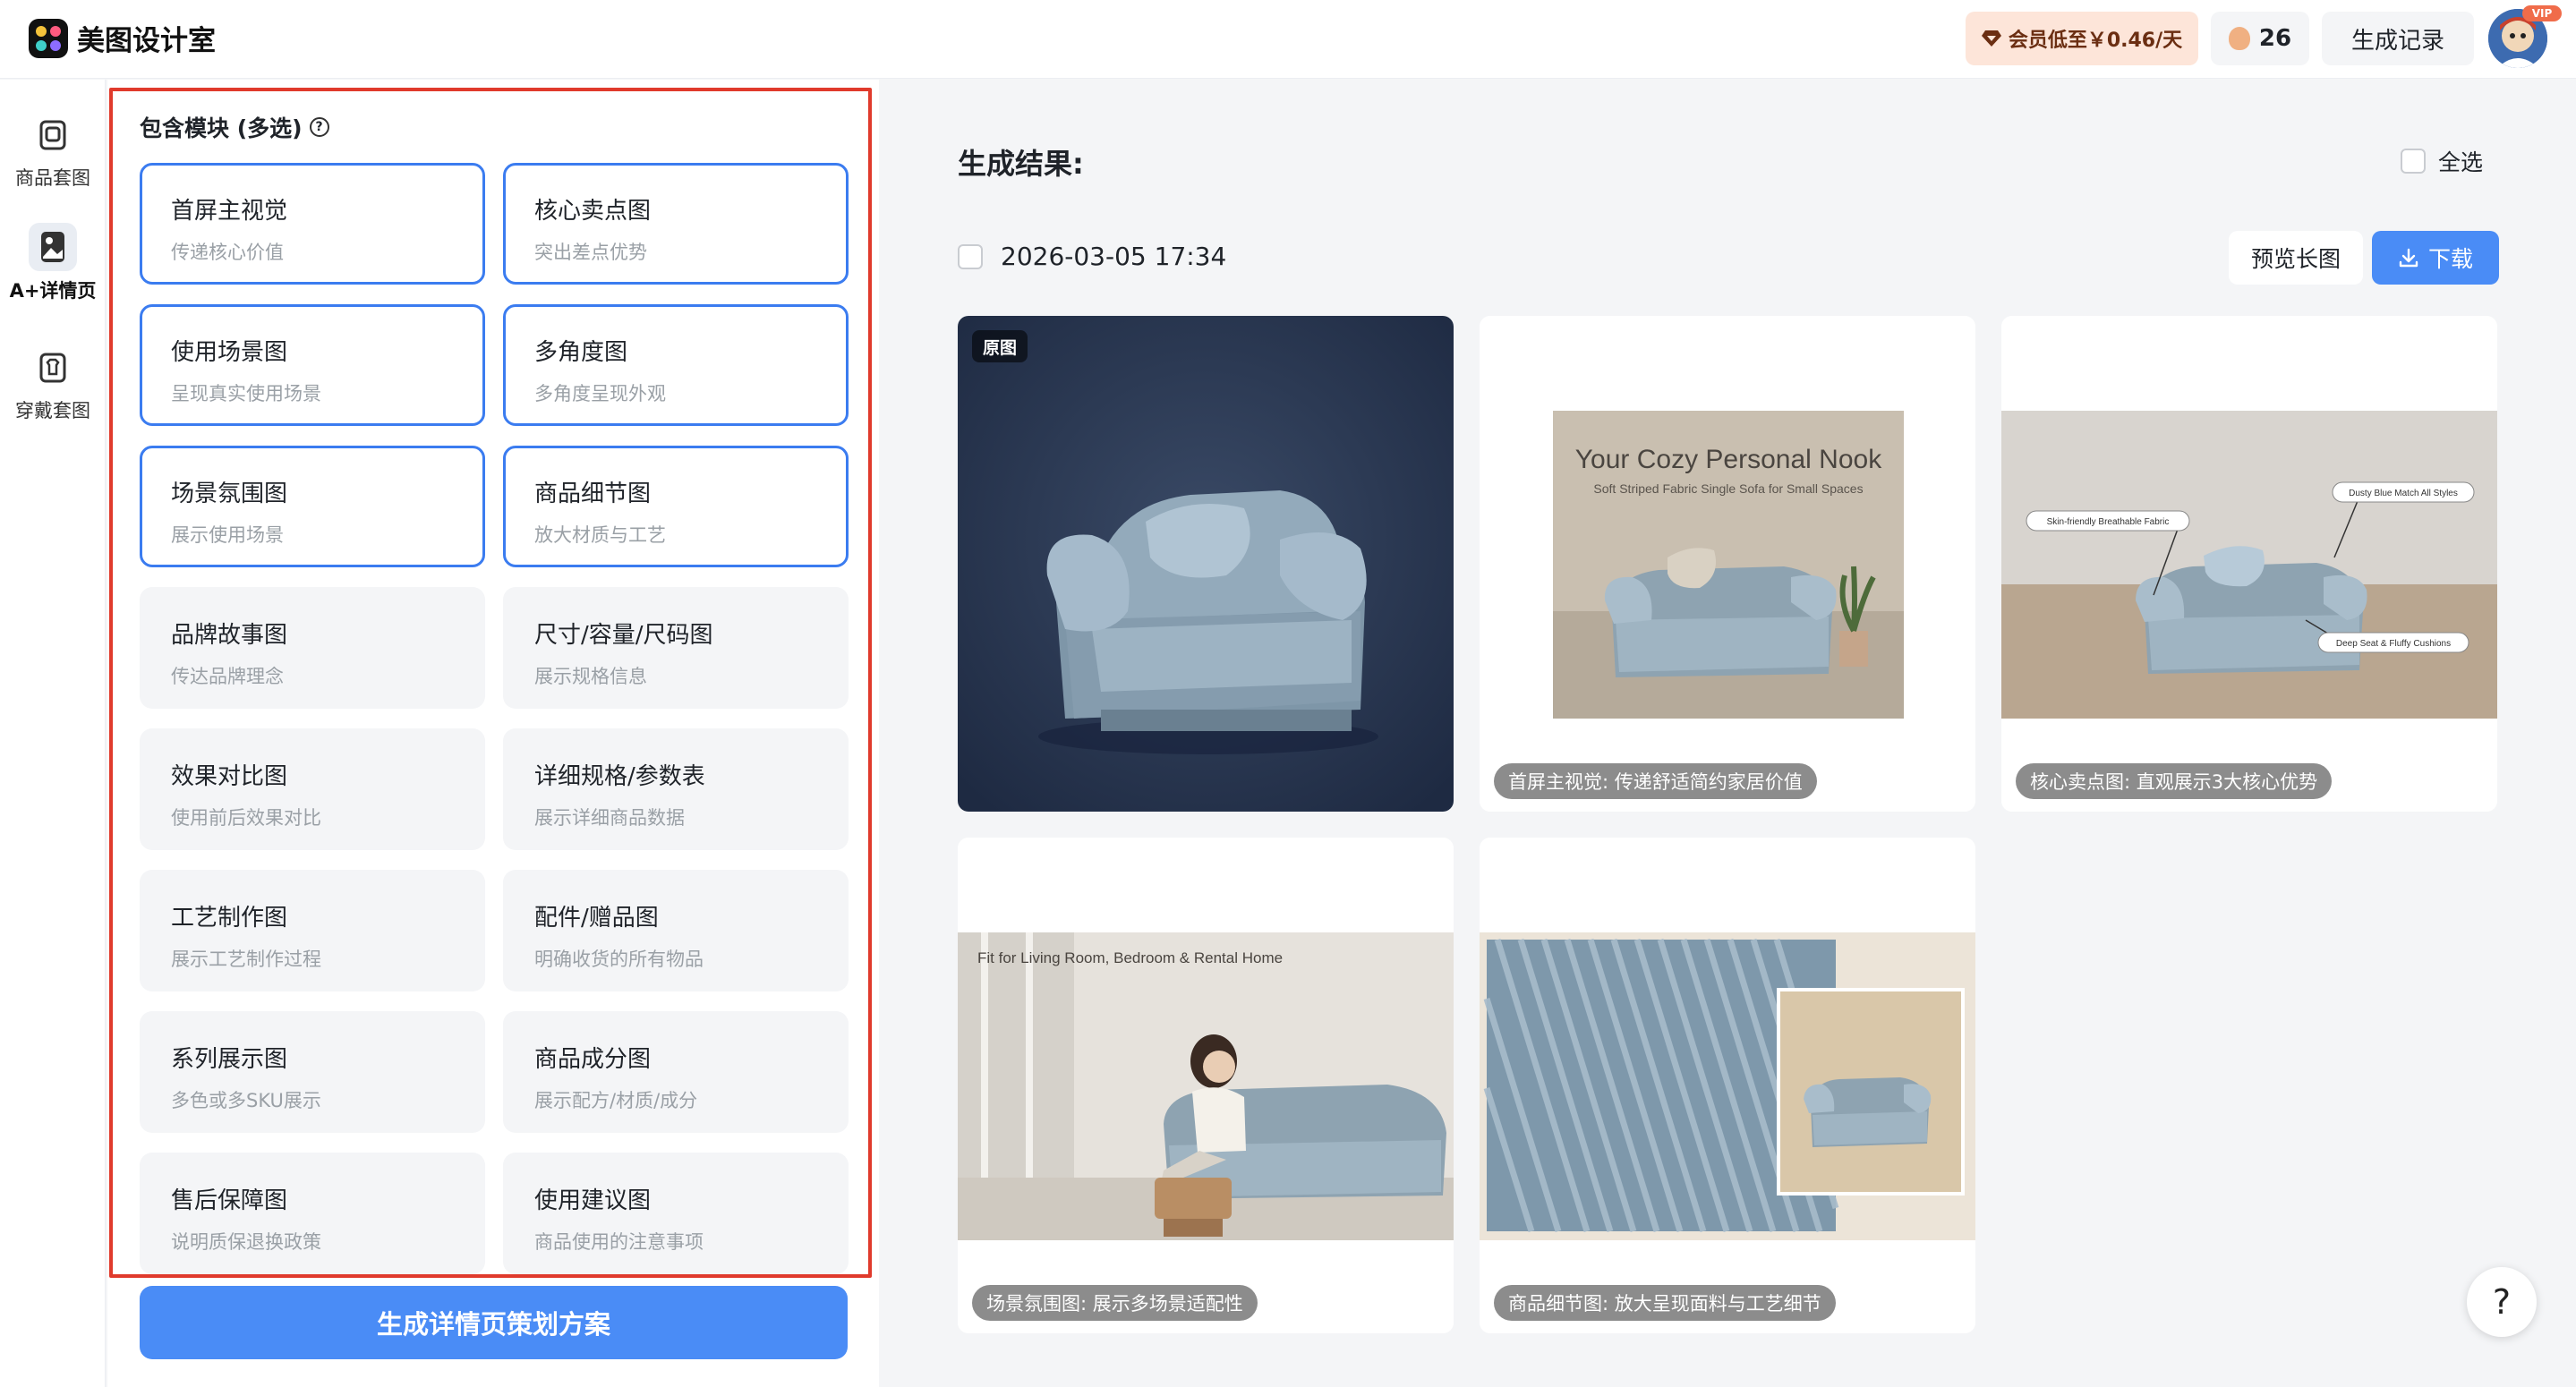  I want to click on wearable-set-icon, so click(53, 367).